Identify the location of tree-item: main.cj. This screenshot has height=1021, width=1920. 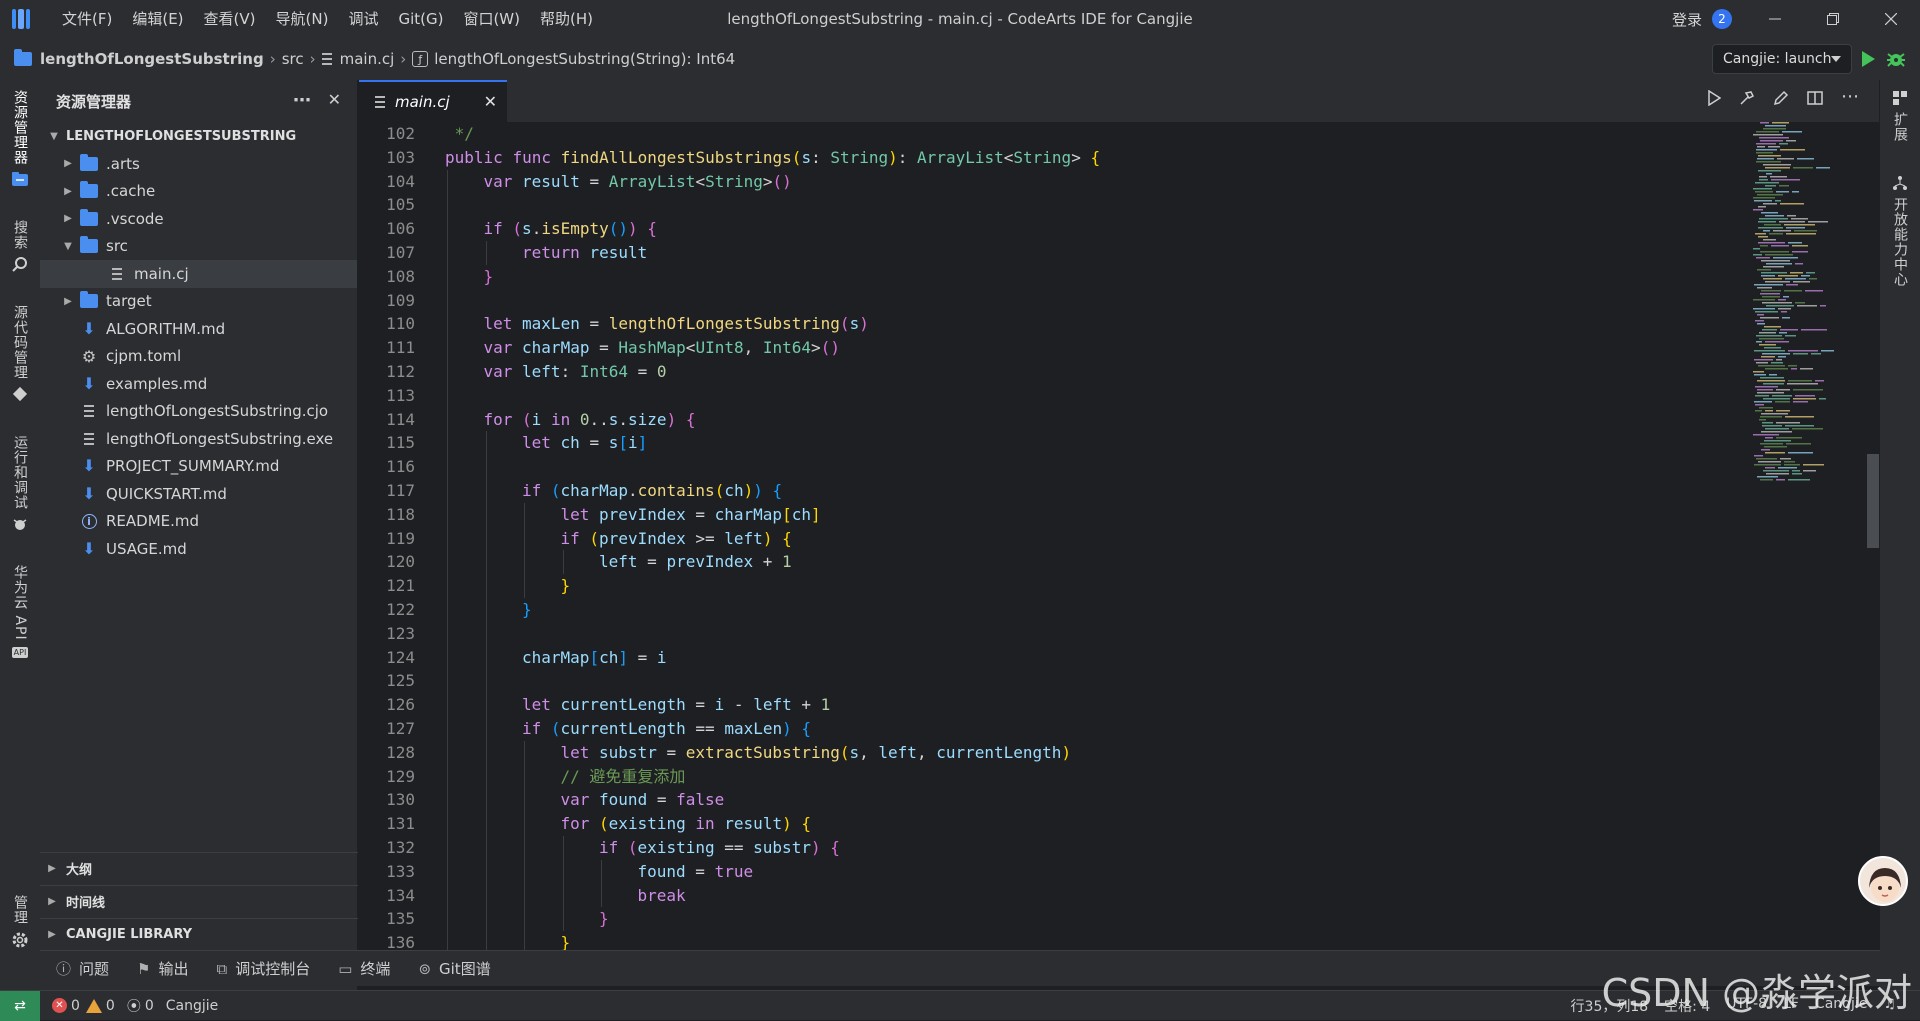
(198, 274).